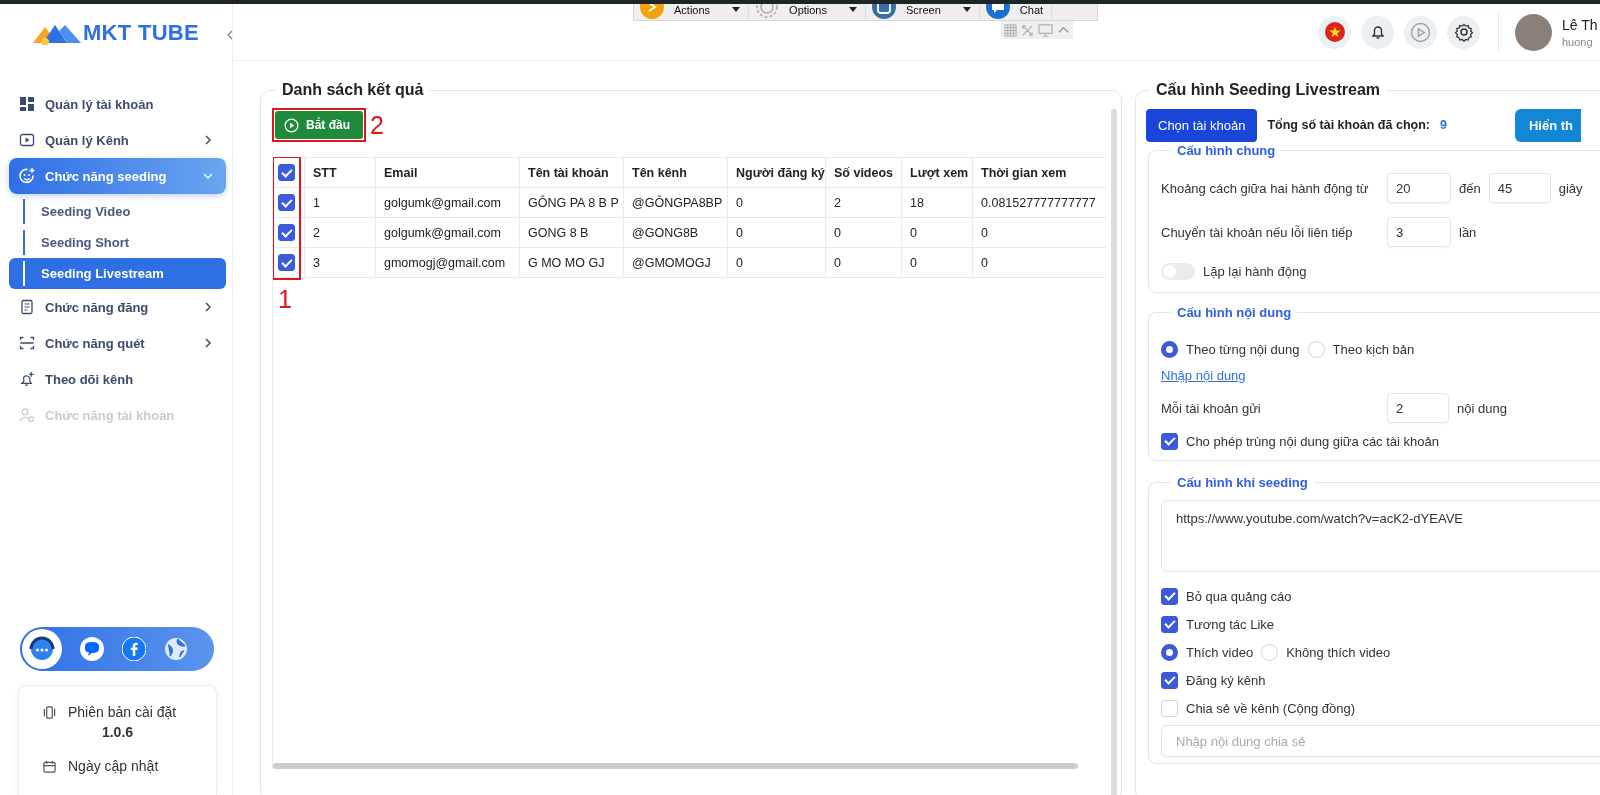  What do you see at coordinates (176, 649) in the screenshot?
I see `globe-icon` at bounding box center [176, 649].